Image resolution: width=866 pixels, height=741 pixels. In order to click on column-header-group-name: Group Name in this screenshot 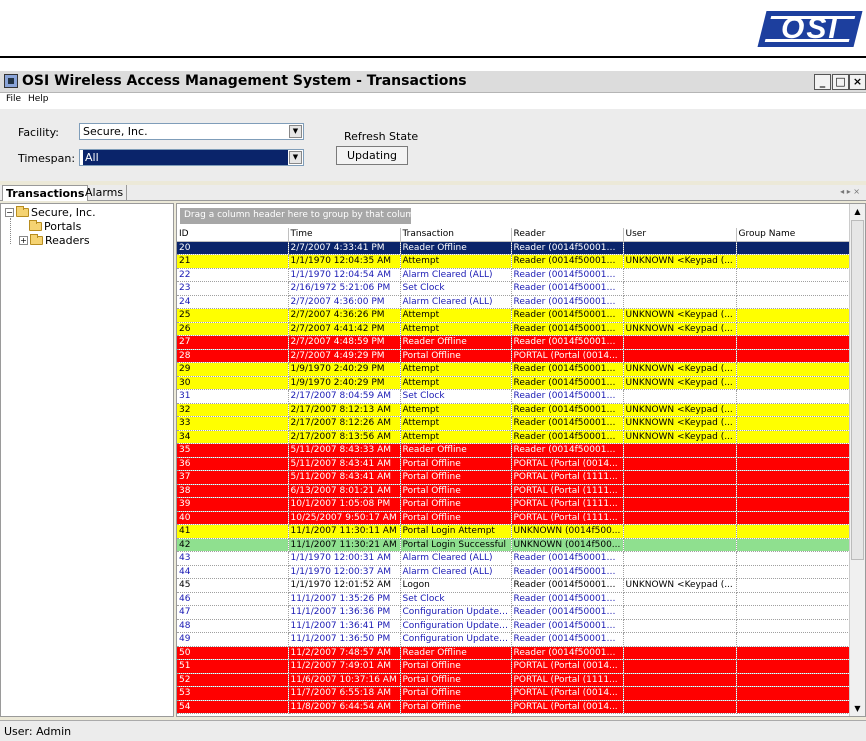, I will do `click(793, 235)`.